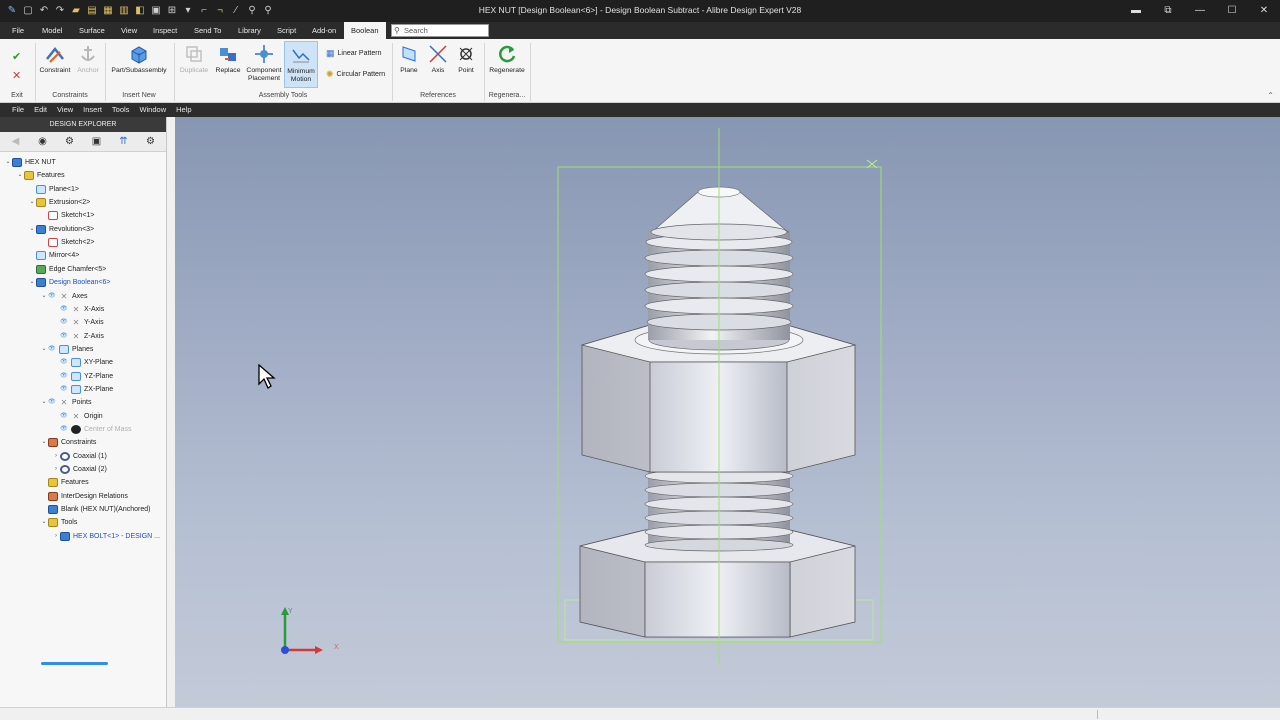 The width and height of the screenshot is (1280, 720). I want to click on tree-node: InterDesign Relations, so click(84, 496).